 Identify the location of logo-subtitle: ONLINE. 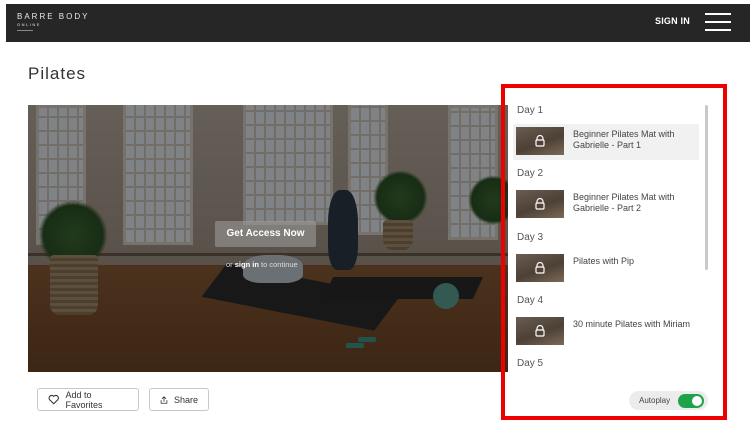
(29, 24).